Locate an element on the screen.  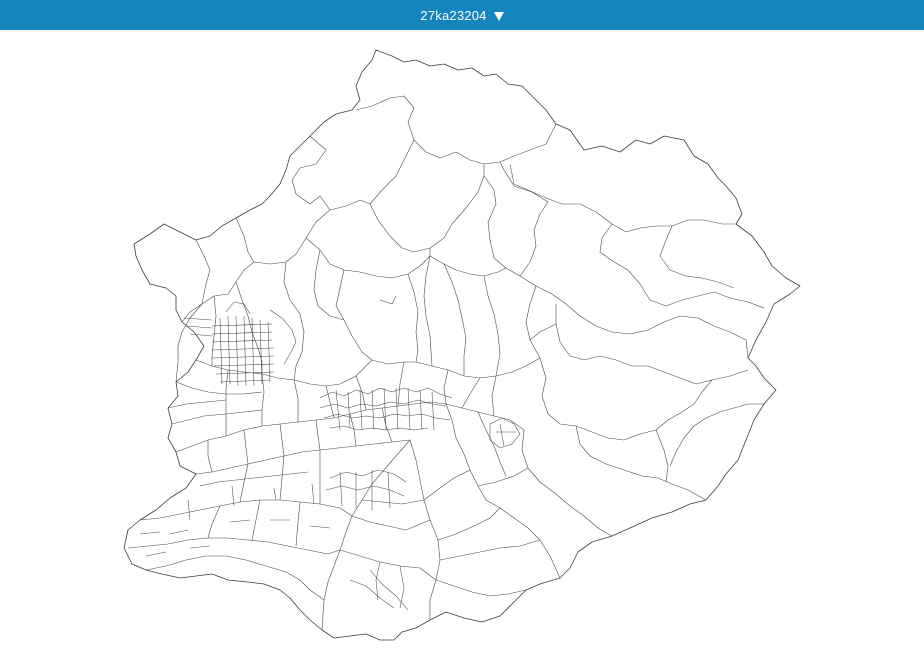
area-selector-dropdown: 27ka23204 is located at coordinates (462, 15).